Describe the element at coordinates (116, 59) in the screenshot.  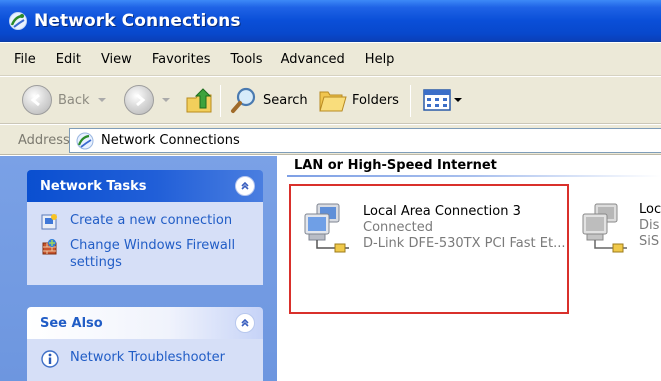
I see `menu-view: View` at that location.